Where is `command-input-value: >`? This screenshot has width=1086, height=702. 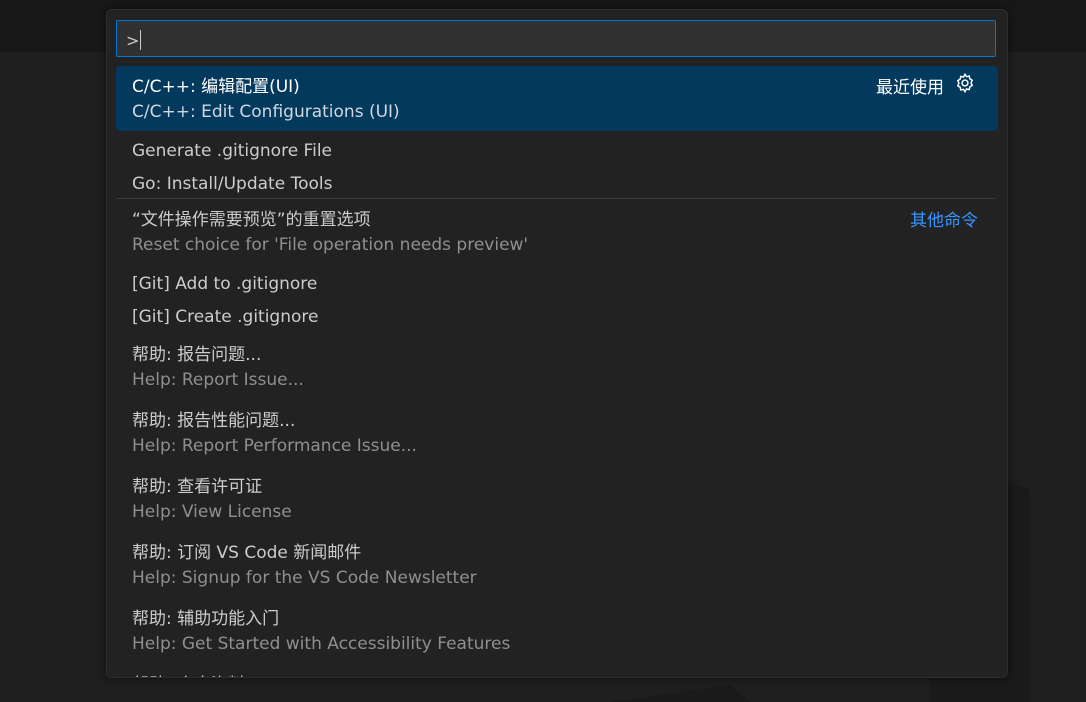
command-input-value: > is located at coordinates (133, 40).